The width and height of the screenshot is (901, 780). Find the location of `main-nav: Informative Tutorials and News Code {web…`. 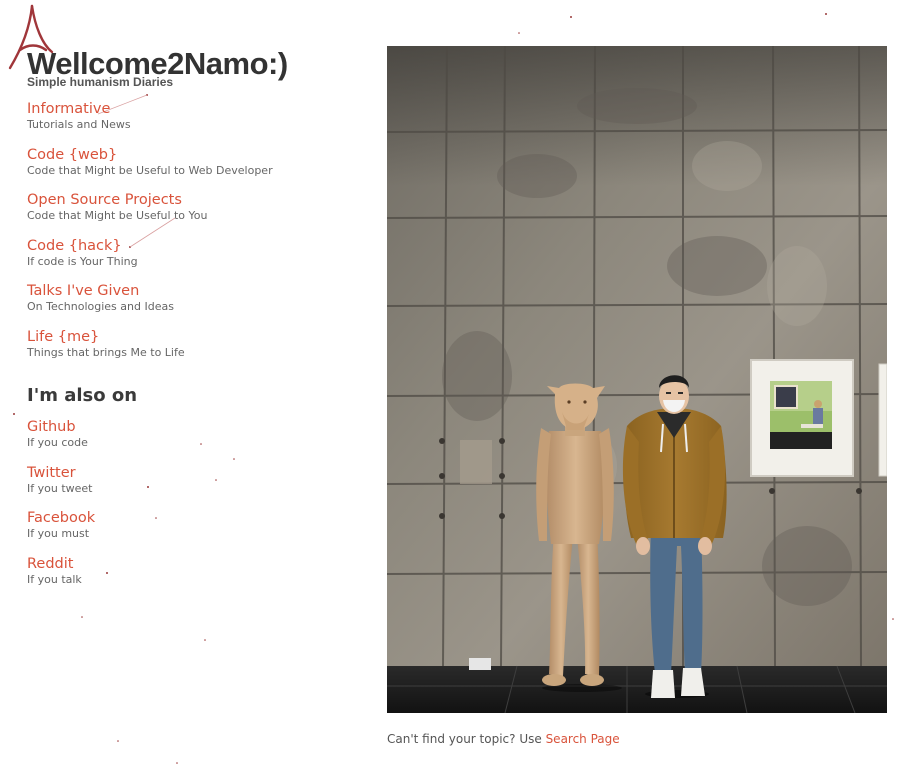

main-nav: Informative Tutorials and News Code {web… is located at coordinates (192, 236).